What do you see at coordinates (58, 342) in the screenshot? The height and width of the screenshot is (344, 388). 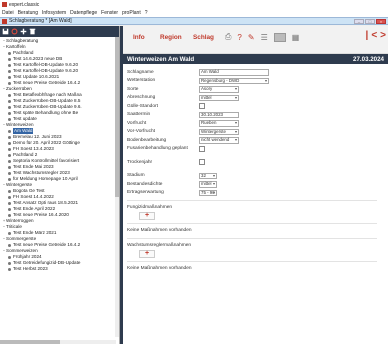 I see `tree-scrollbar-horizontal` at bounding box center [58, 342].